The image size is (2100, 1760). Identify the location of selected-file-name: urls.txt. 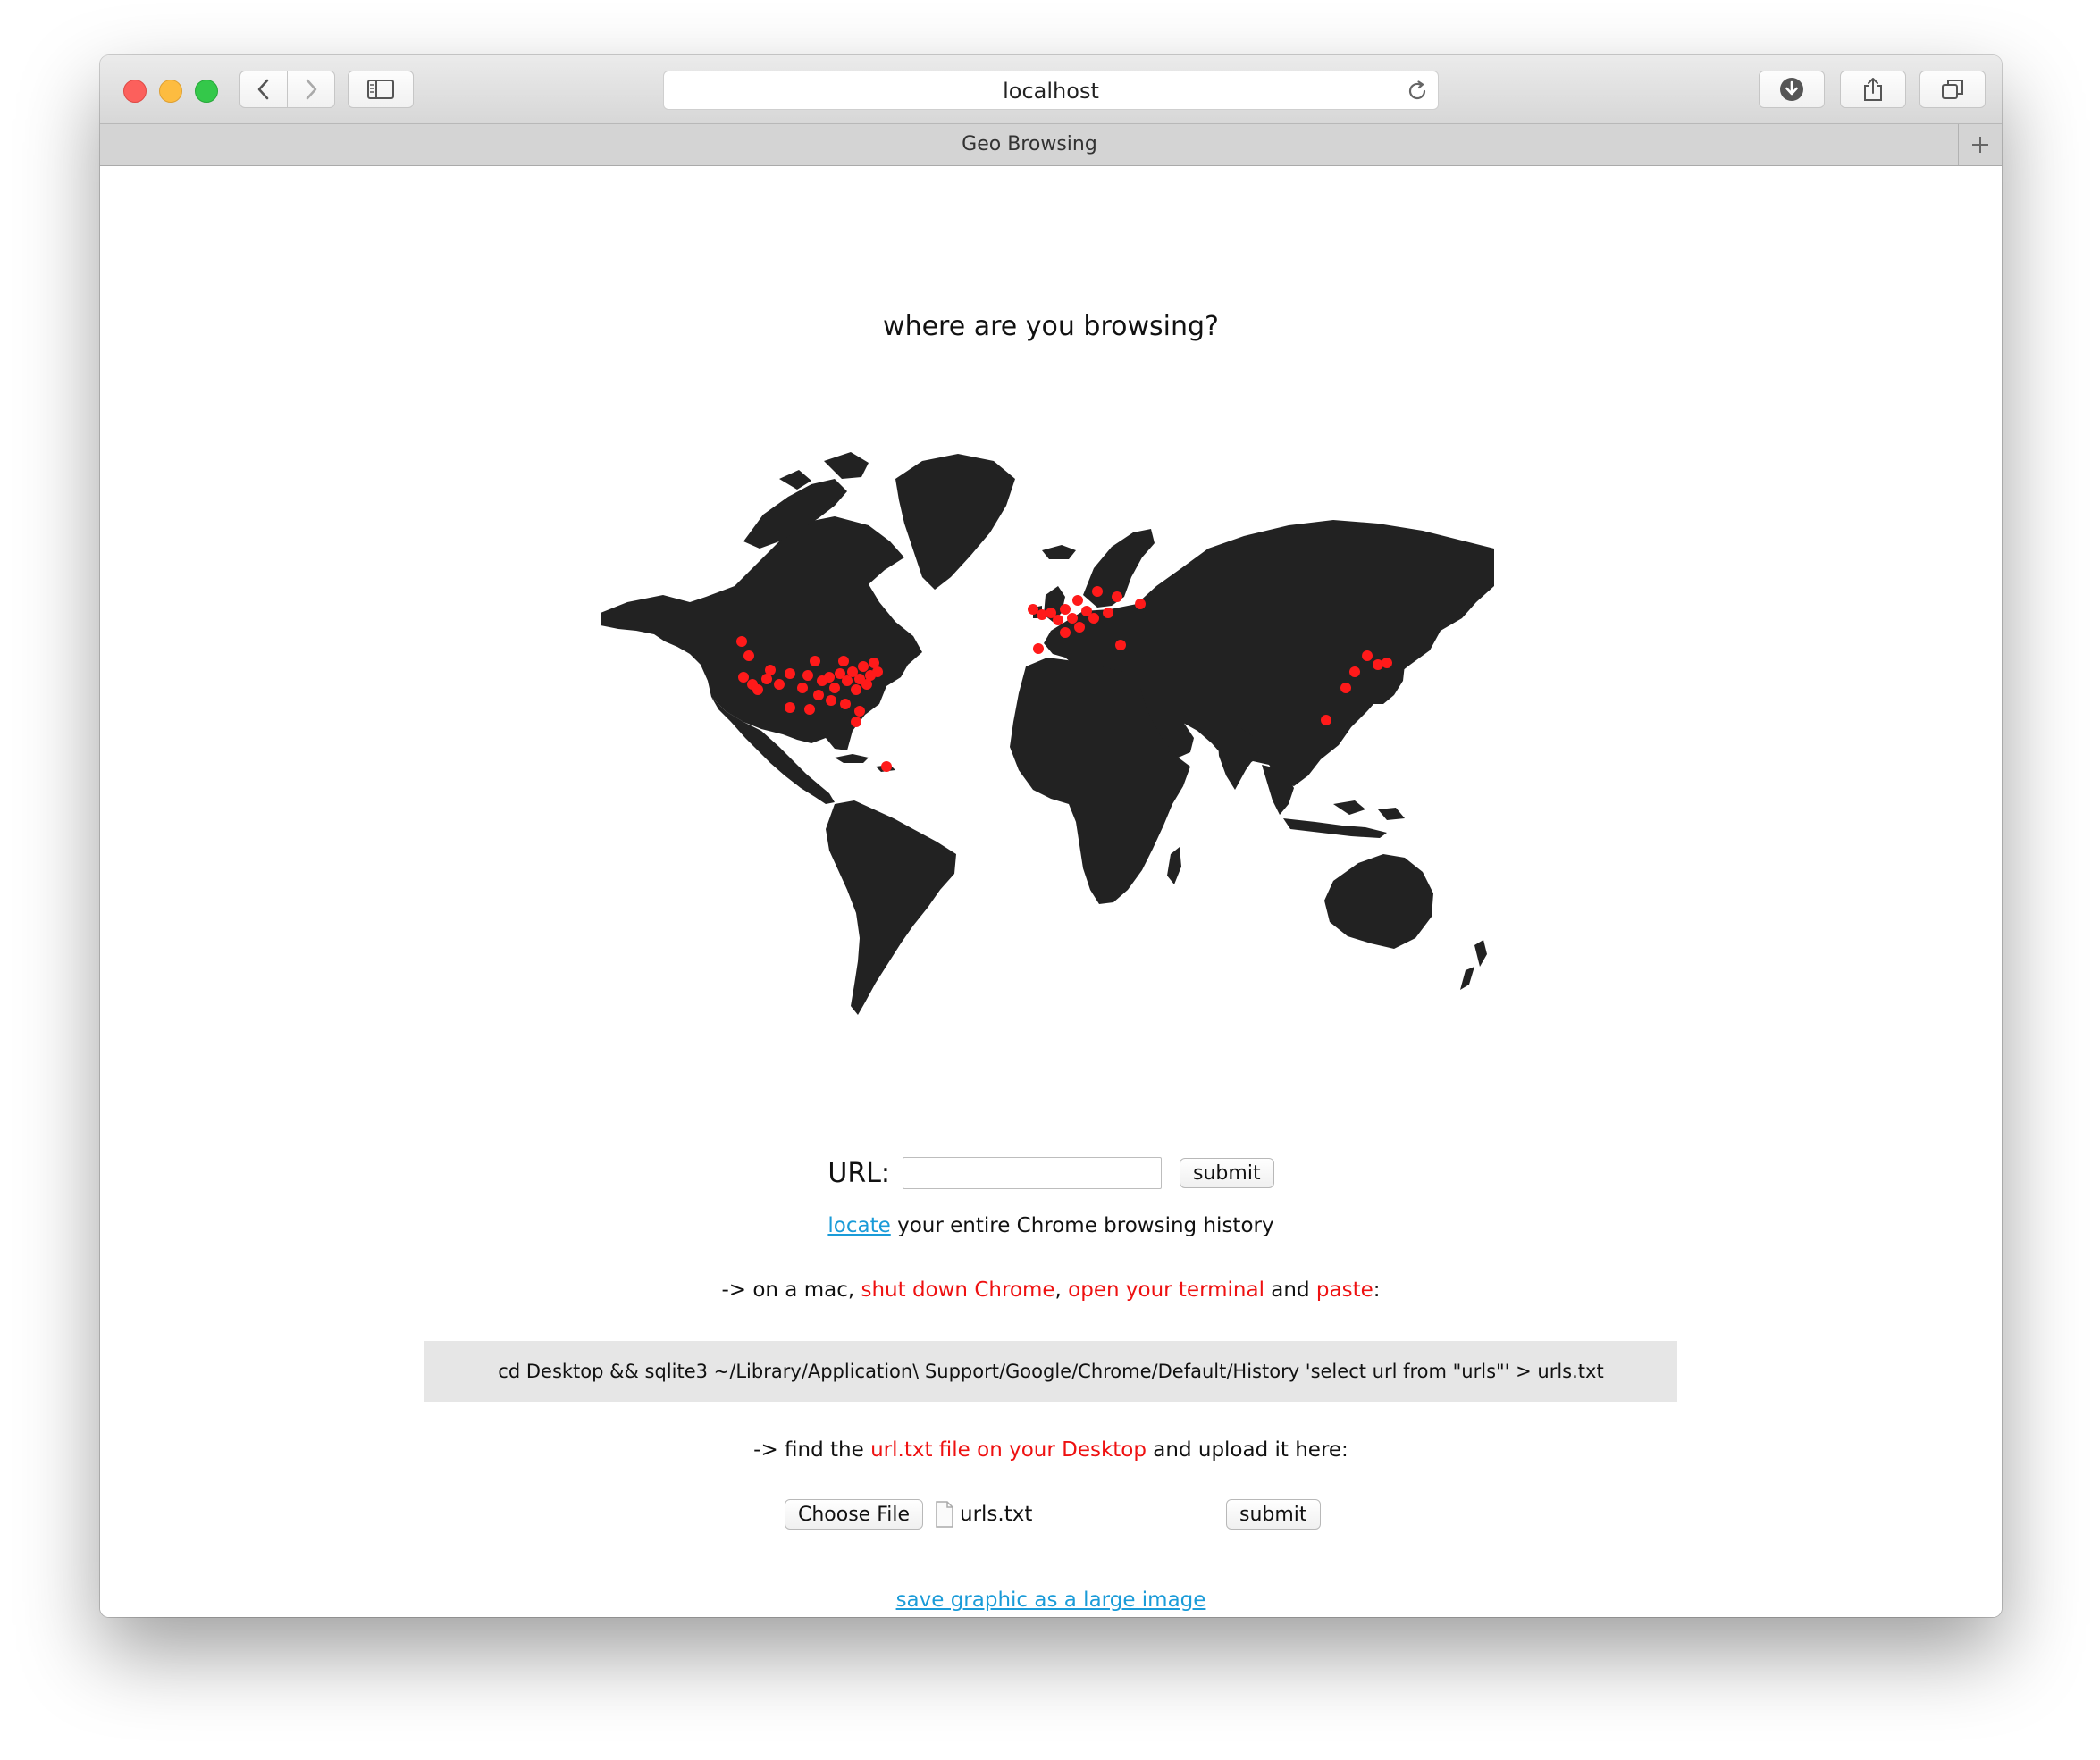
(996, 1515).